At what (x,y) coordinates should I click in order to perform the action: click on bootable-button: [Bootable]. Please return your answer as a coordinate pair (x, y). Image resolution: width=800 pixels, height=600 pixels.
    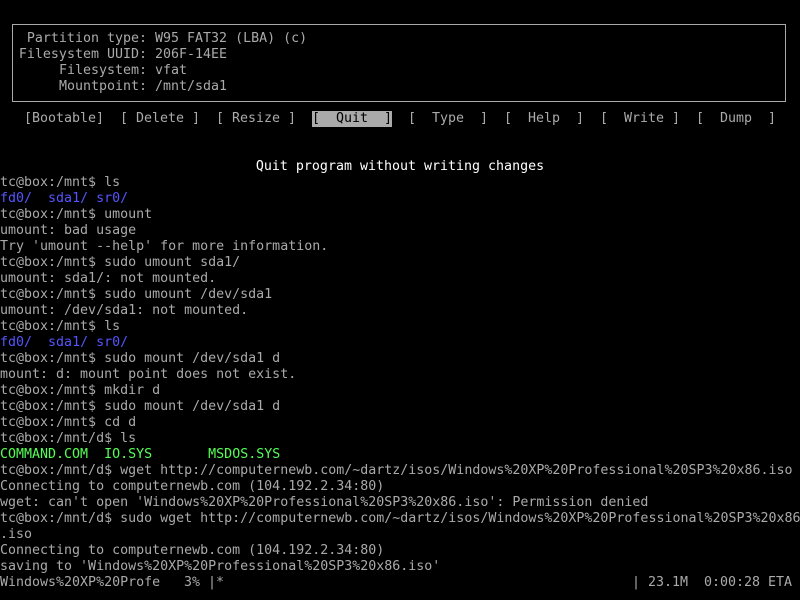
    Looking at the image, I should click on (64, 119).